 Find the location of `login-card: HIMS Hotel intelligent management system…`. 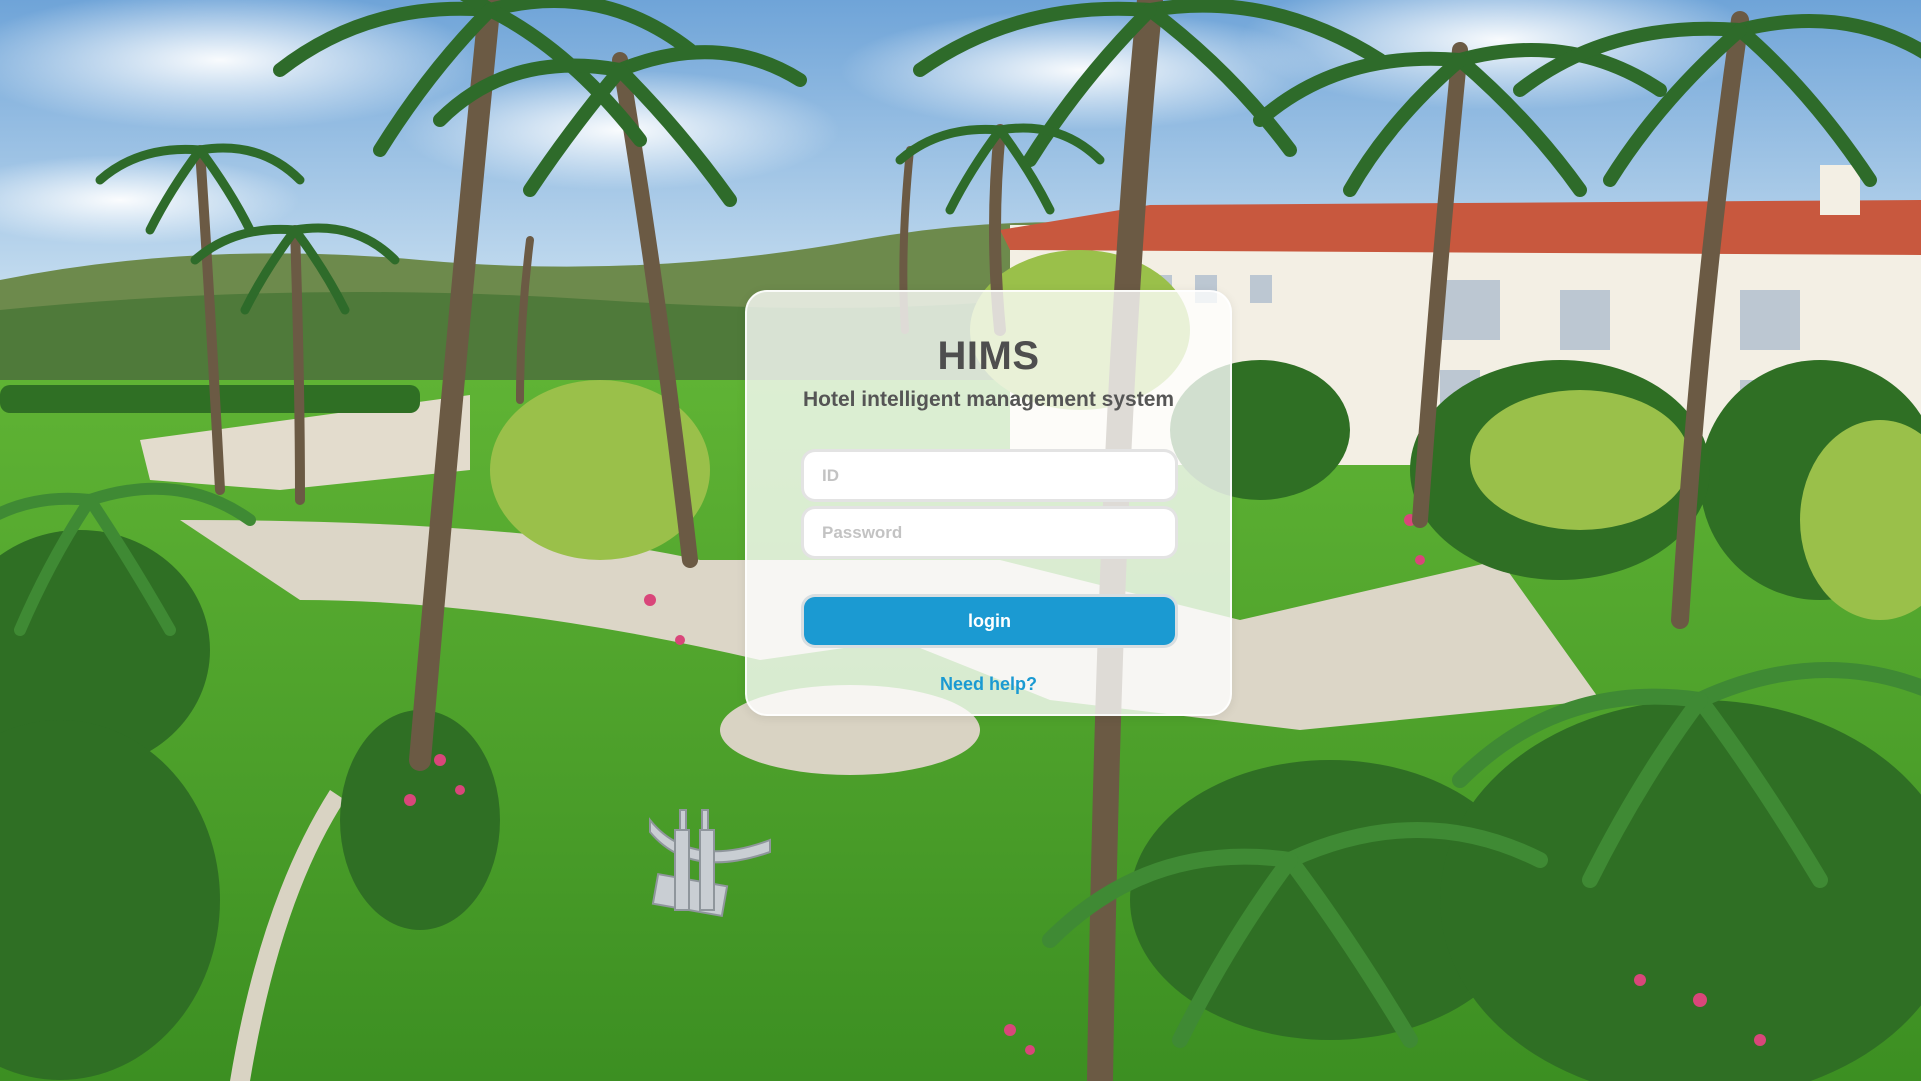

login-card: HIMS Hotel intelligent management system… is located at coordinates (988, 503).